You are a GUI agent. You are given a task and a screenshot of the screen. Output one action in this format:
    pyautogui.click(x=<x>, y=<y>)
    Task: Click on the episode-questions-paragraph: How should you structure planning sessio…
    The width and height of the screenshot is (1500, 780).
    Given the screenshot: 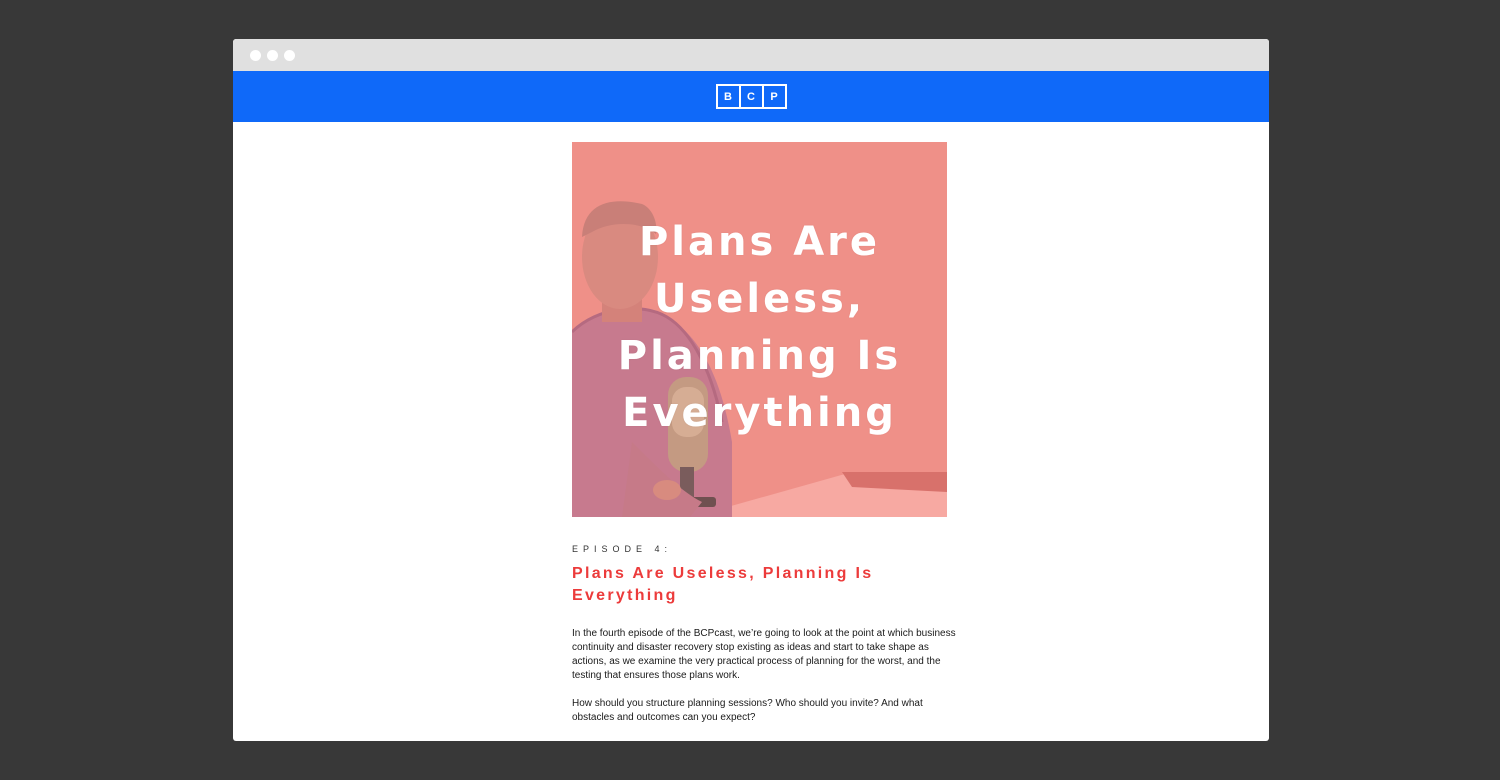 What is the action you would take?
    pyautogui.click(x=747, y=710)
    